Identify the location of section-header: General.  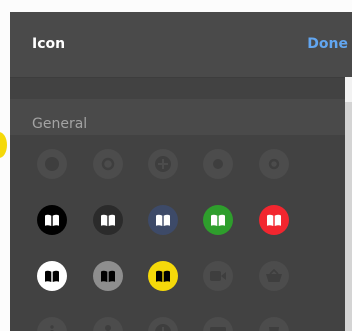
(177, 117).